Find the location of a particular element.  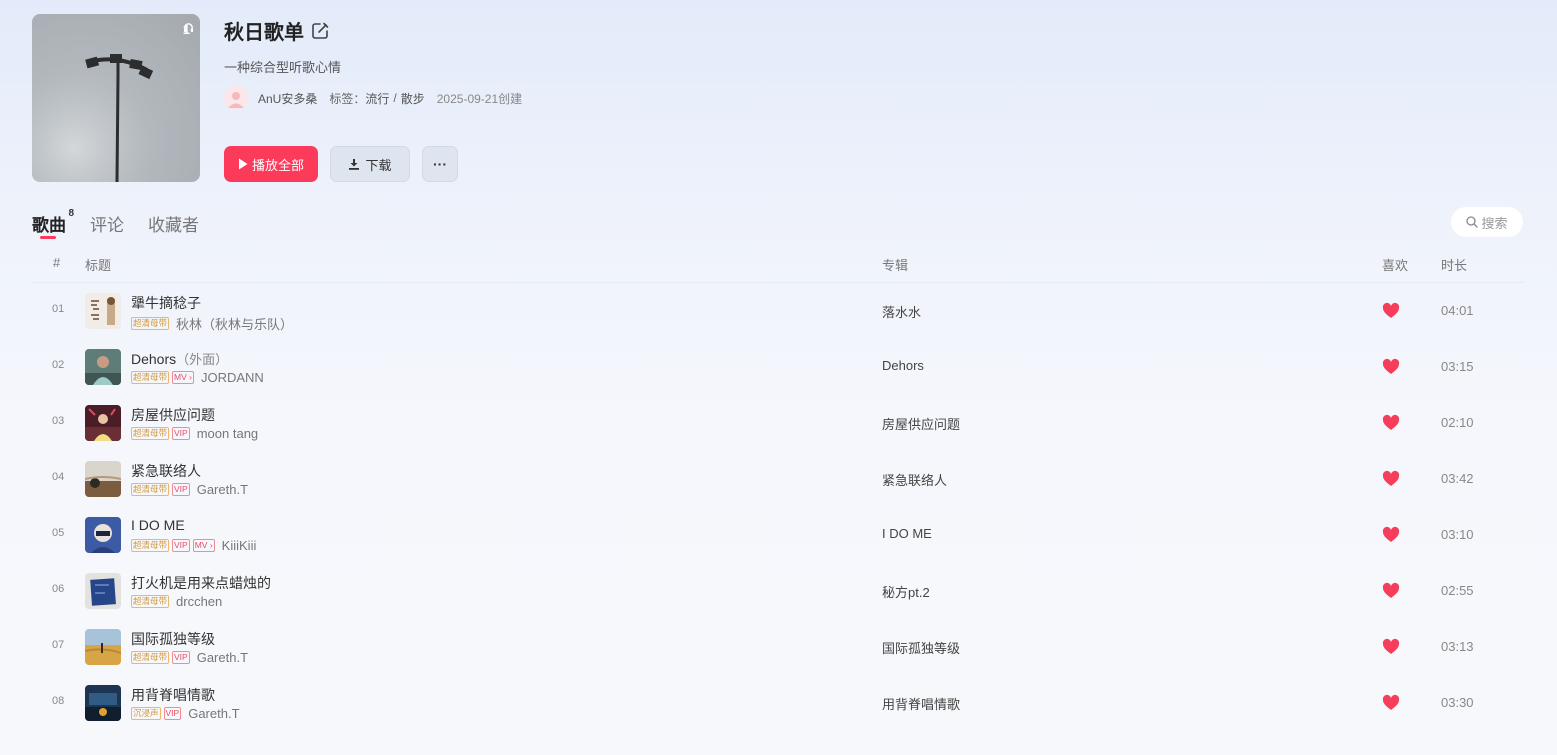

playlist-cover: 1 is located at coordinates (116, 98).